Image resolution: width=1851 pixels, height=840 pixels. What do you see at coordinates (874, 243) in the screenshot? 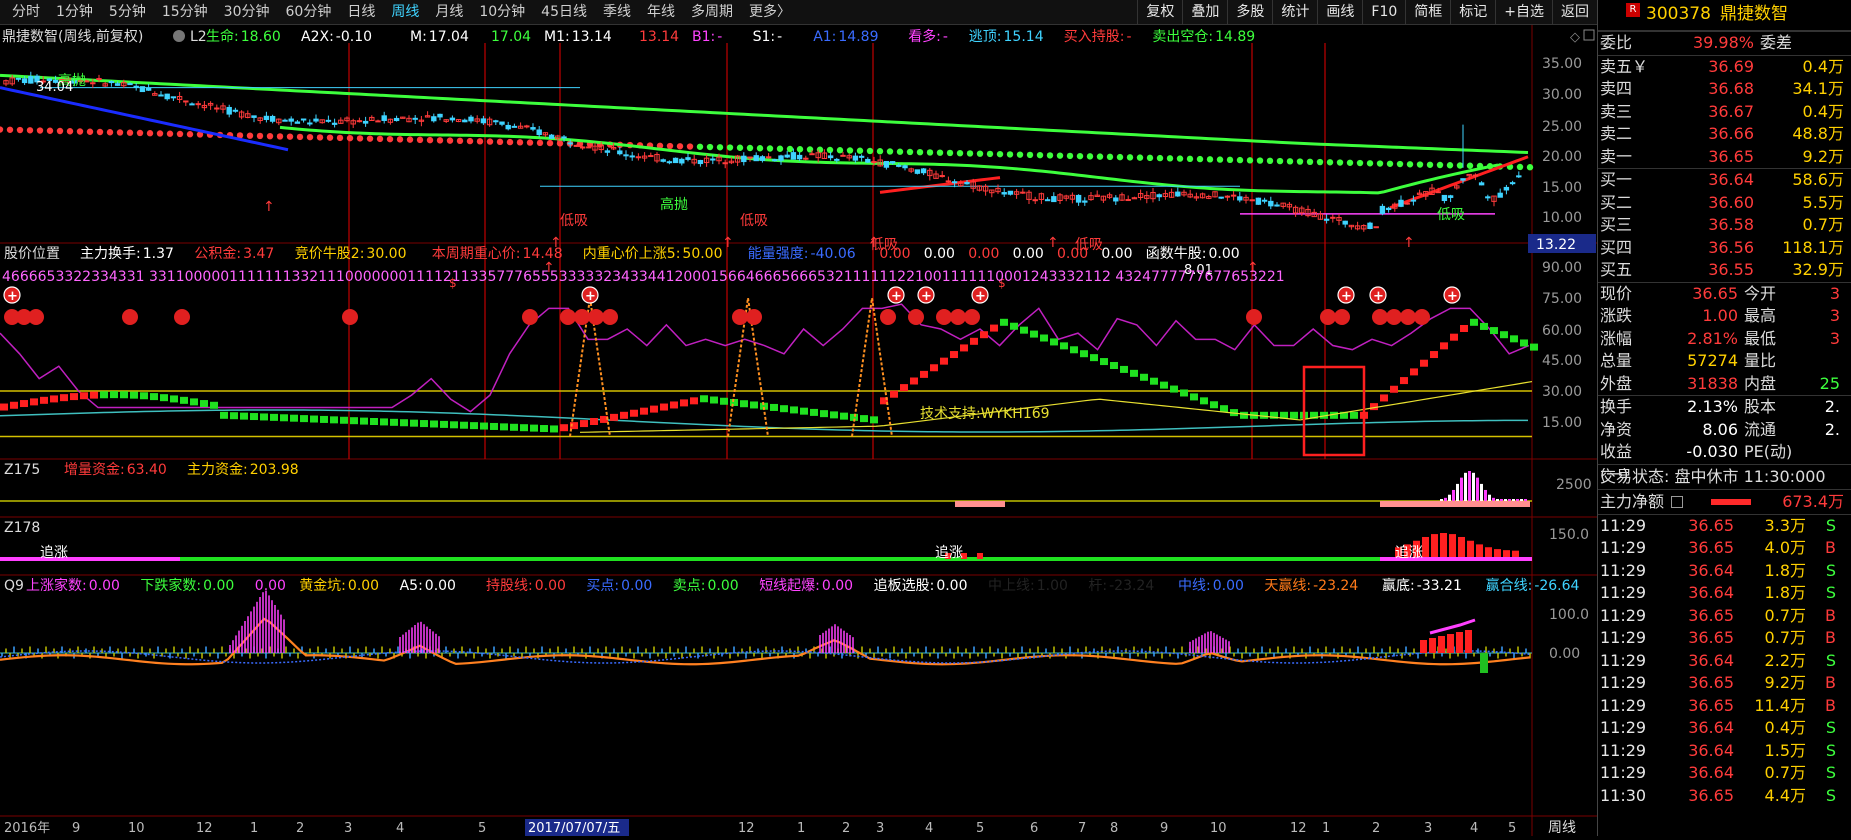
I see `buy-arrow-icon: ↑` at bounding box center [874, 243].